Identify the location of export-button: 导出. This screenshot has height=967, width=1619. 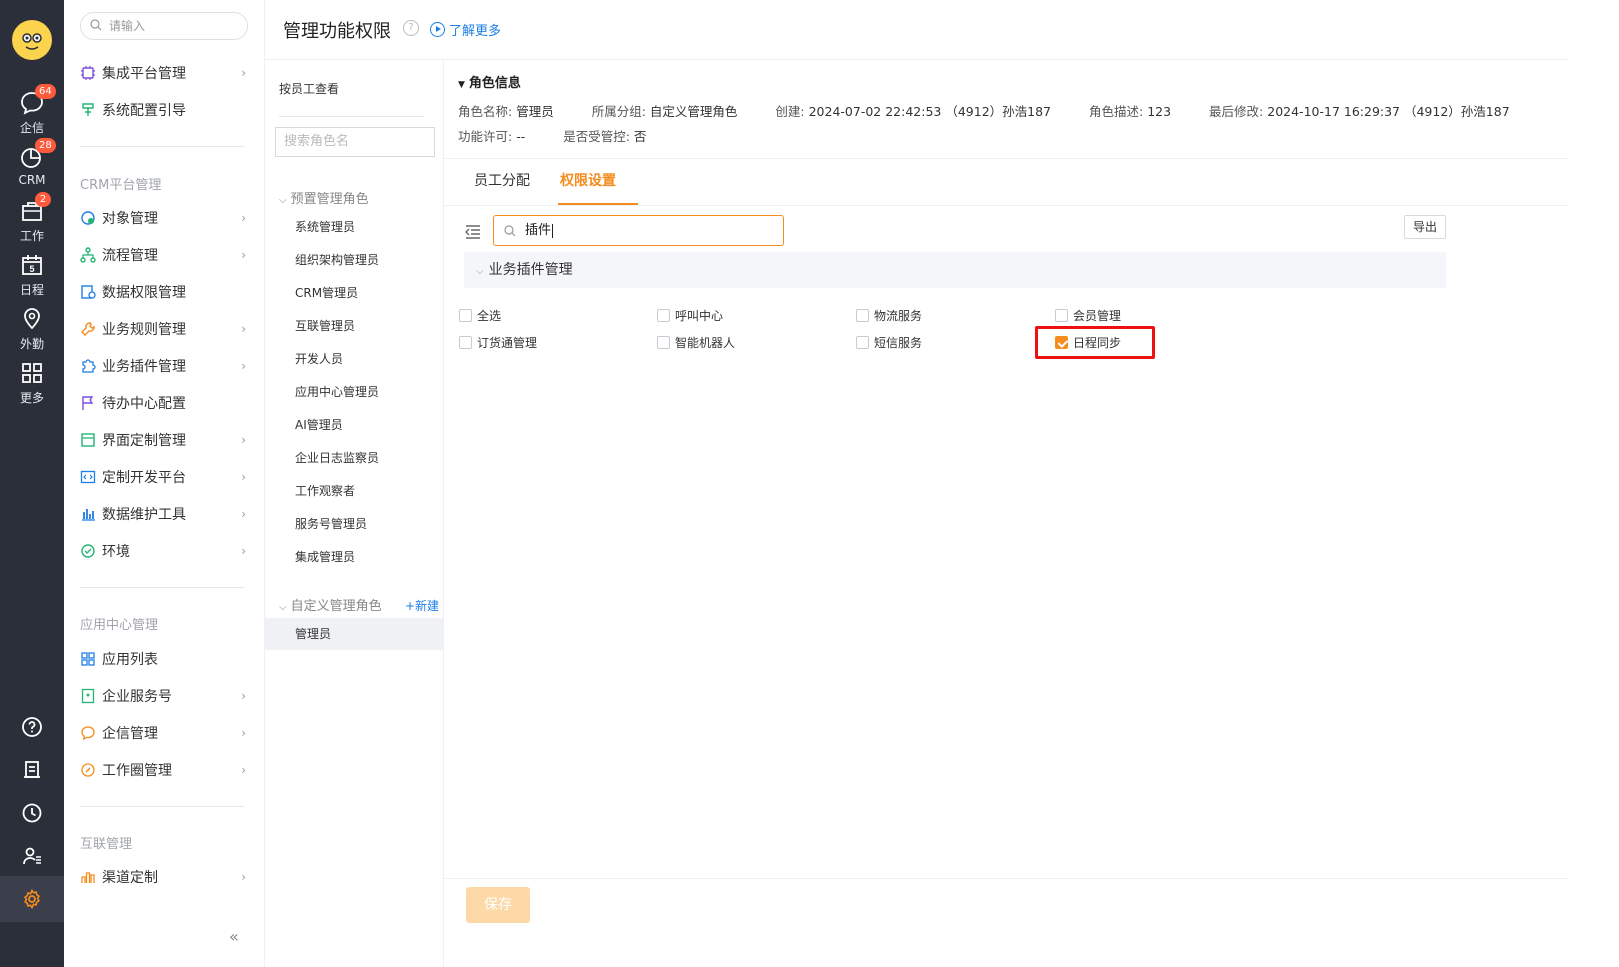
(1425, 227).